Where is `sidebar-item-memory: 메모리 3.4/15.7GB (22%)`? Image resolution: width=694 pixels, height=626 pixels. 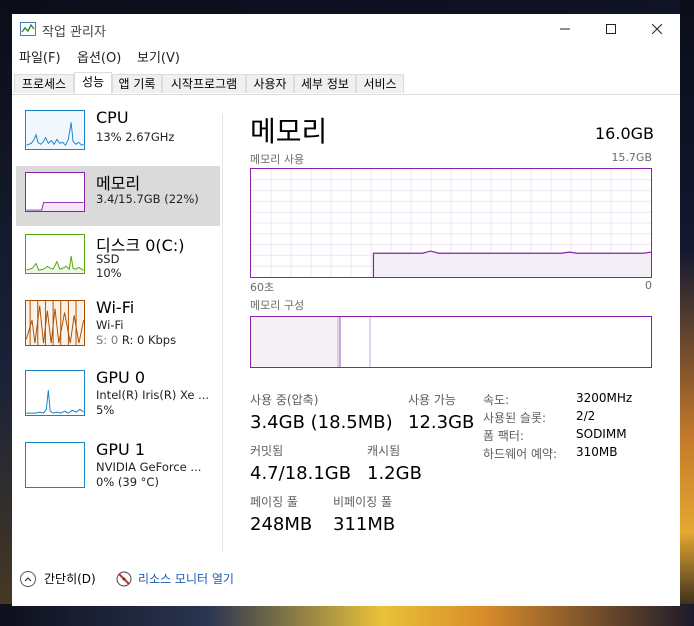
sidebar-item-memory: 메모리 3.4/15.7GB (22%) is located at coordinates (118, 196).